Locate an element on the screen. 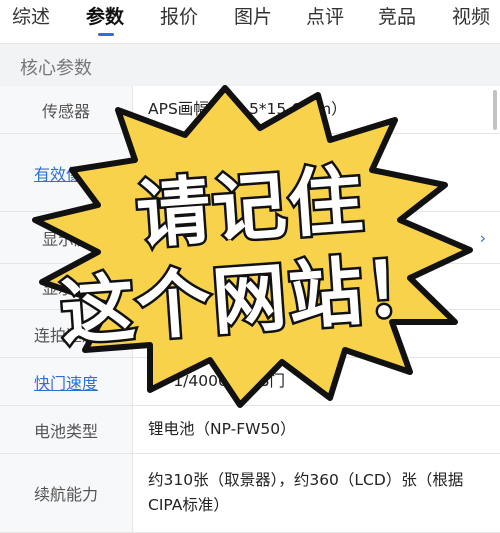 Image resolution: width=500 pixels, height=533 pixels. spec-value: APS画幅（23.5*15.6mm） is located at coordinates (247, 109).